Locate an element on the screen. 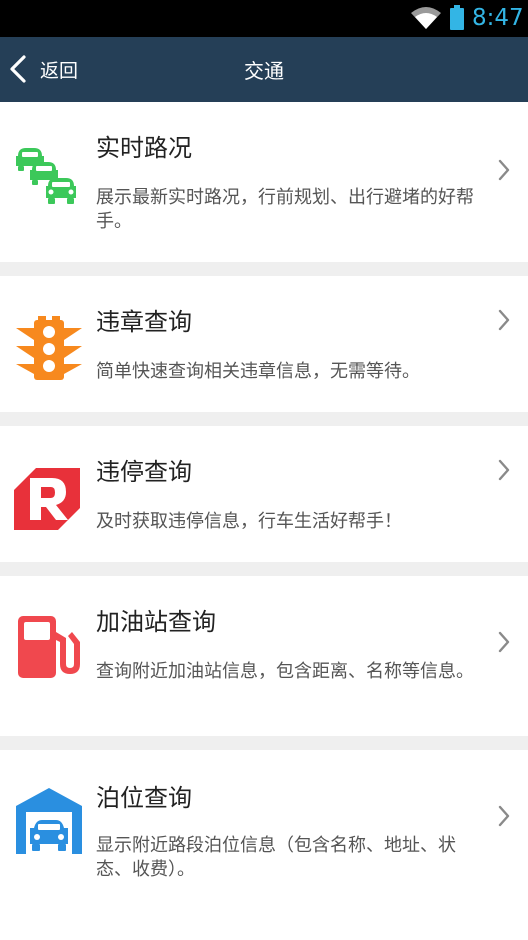 This screenshot has height=940, width=528. page-title: 交通 is located at coordinates (264, 71).